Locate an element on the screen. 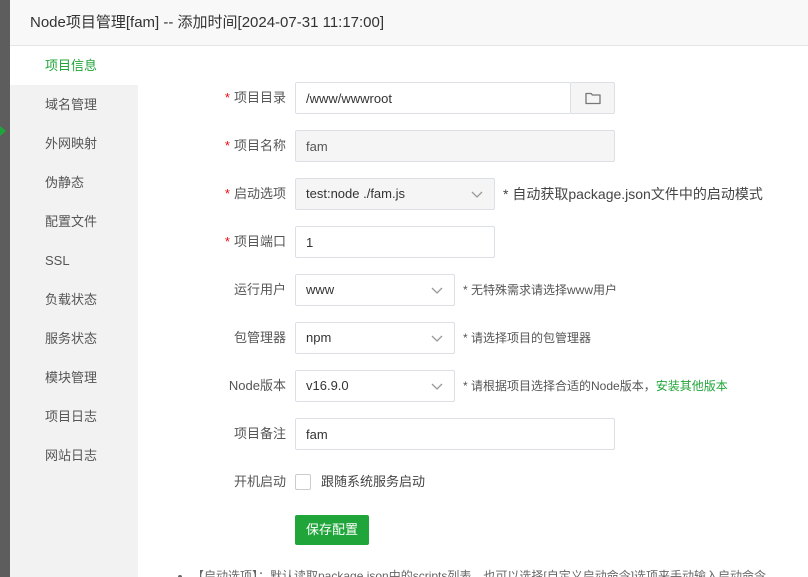  row-project-remark: 项目备注 is located at coordinates (473, 434).